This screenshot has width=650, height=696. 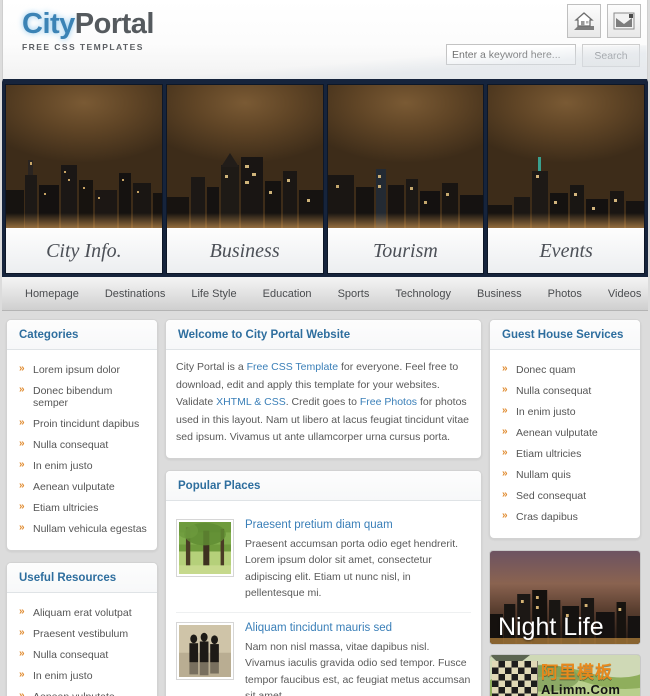 What do you see at coordinates (135, 294) in the screenshot?
I see `nav-item-destinations: Destinations` at bounding box center [135, 294].